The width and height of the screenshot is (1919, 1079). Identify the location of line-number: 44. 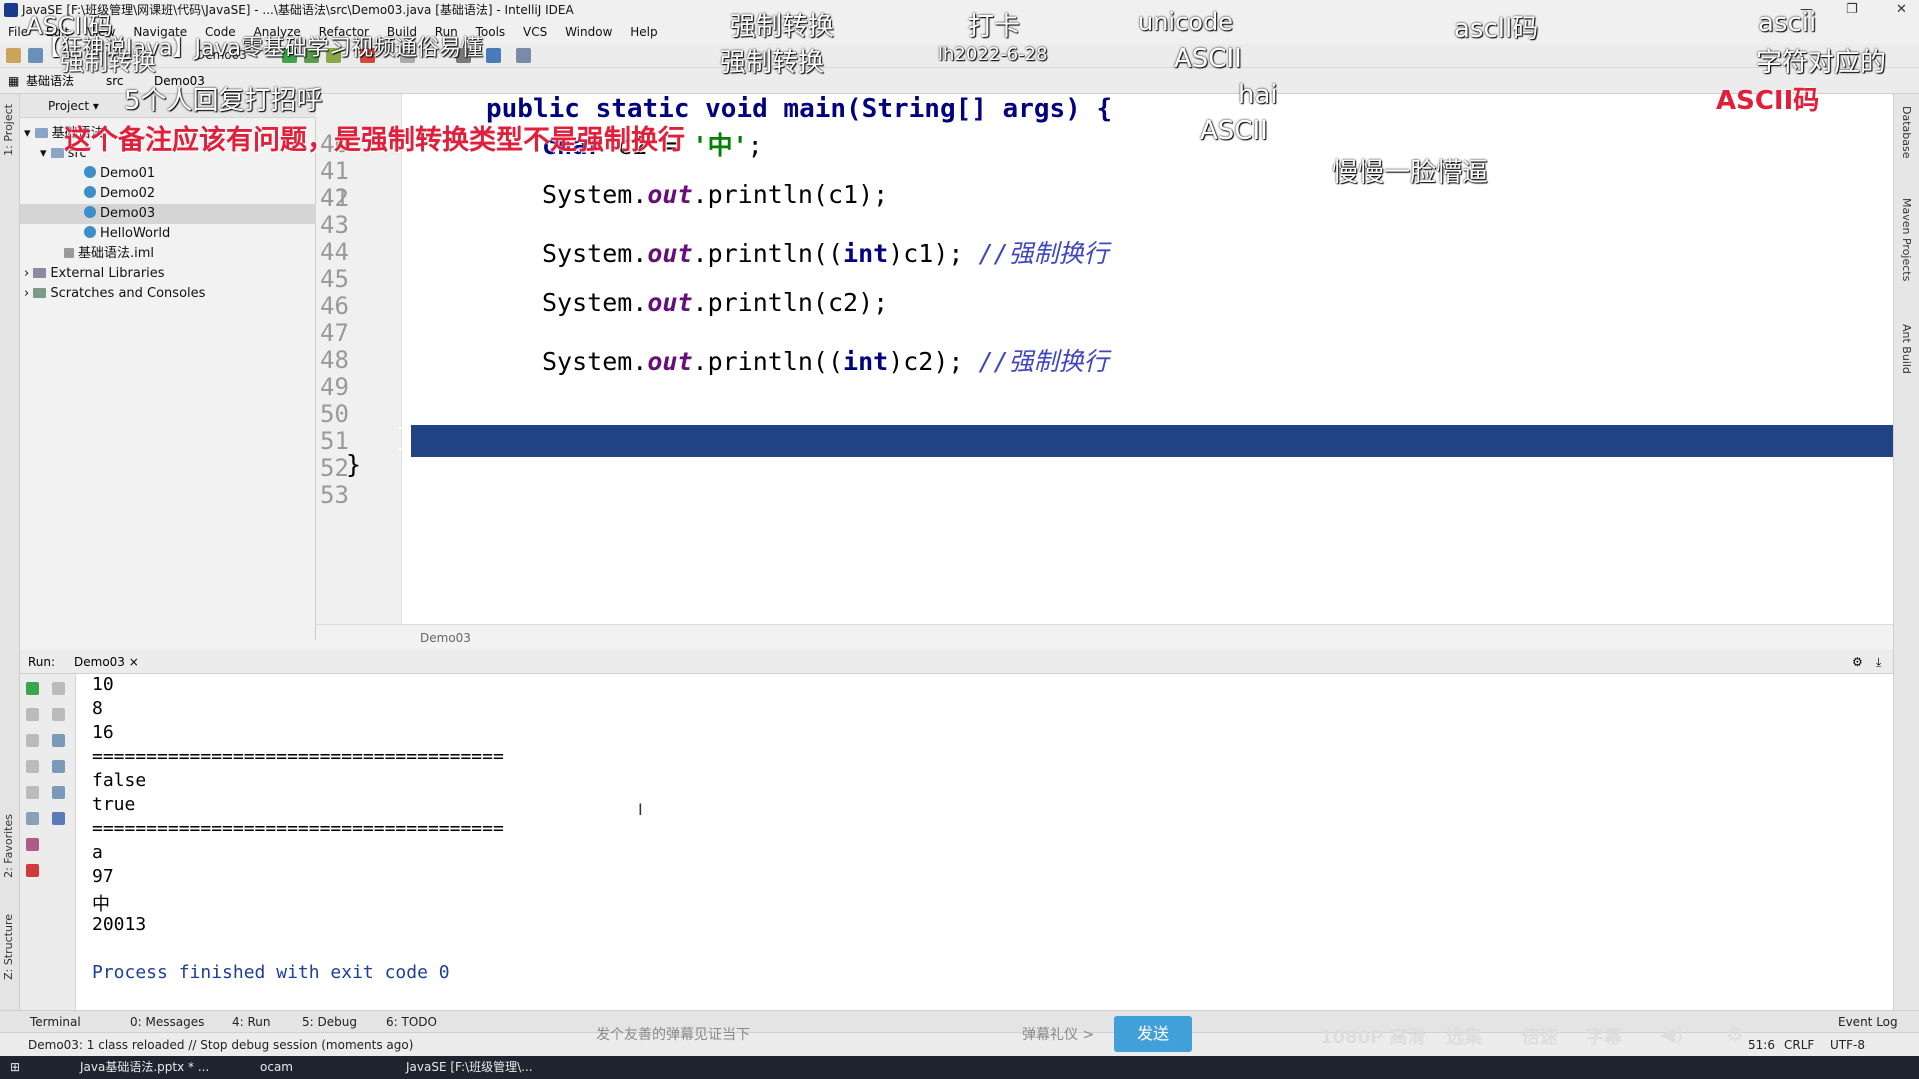
(334, 252).